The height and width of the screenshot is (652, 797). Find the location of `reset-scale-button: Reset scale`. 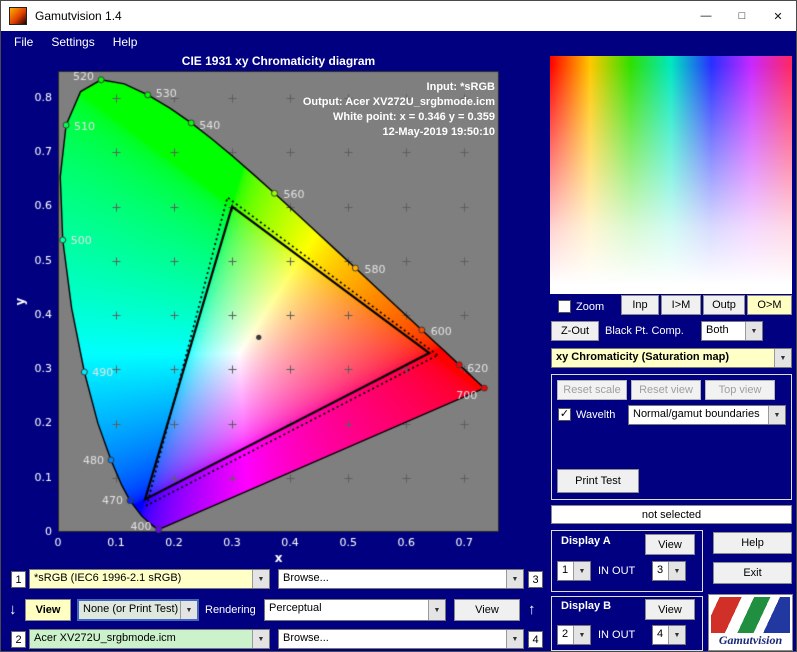

reset-scale-button: Reset scale is located at coordinates (592, 390).